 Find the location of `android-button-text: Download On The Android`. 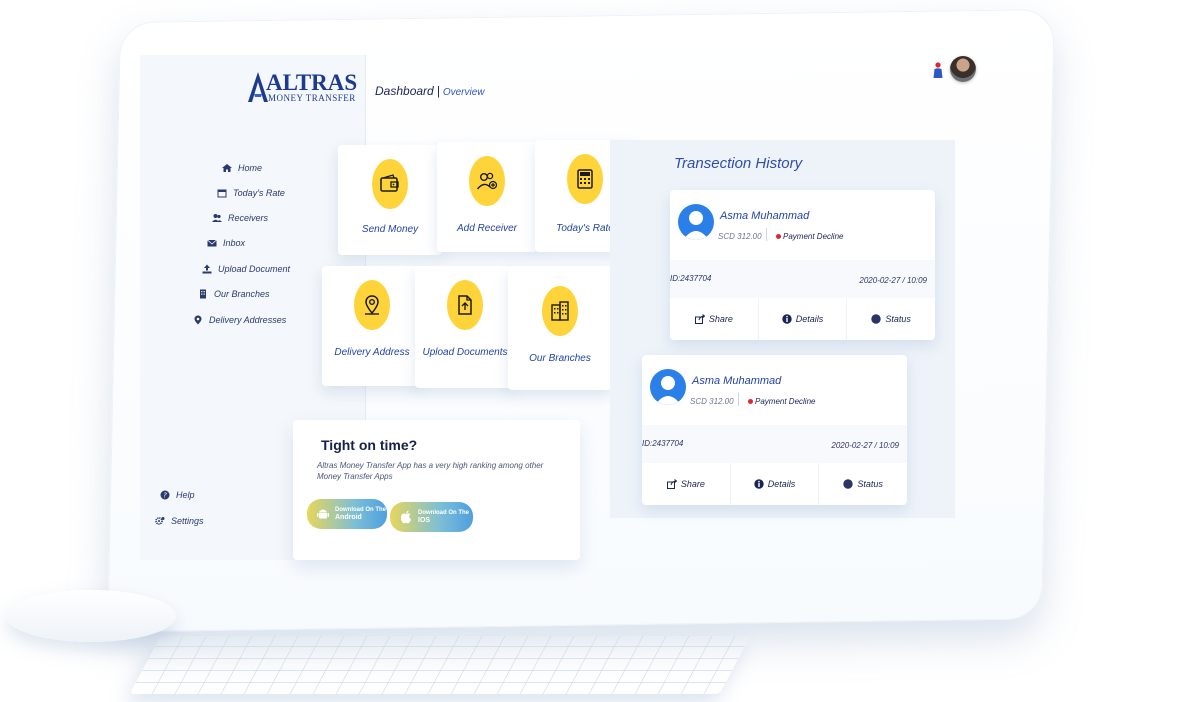

android-button-text: Download On The Android is located at coordinates (360, 514).